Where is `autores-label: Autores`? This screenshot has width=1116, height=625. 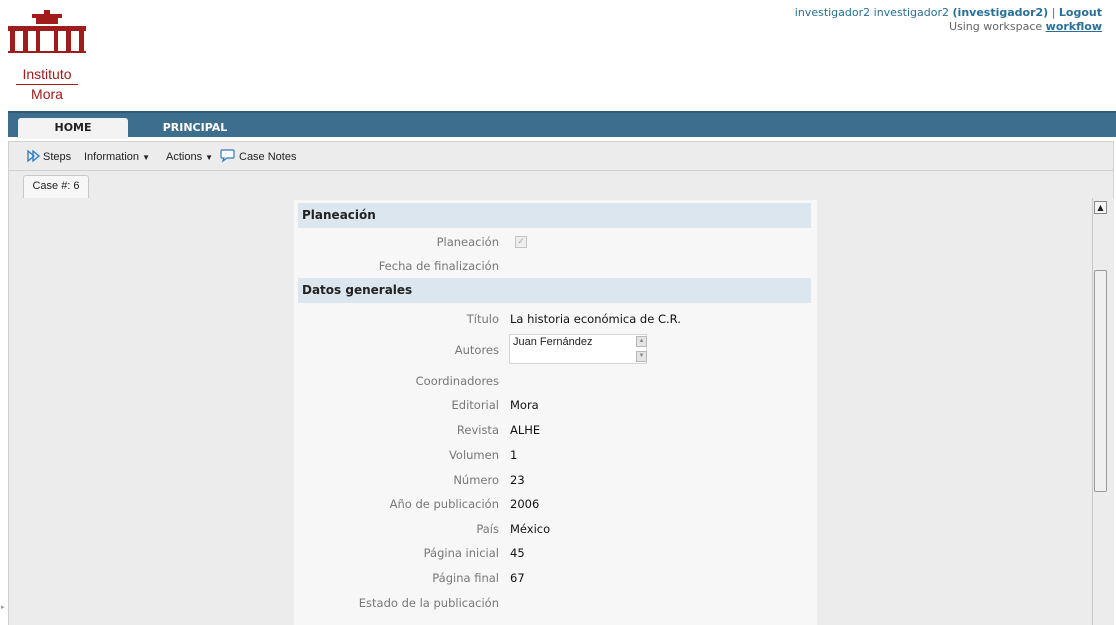
autores-label: Autores is located at coordinates (476, 350).